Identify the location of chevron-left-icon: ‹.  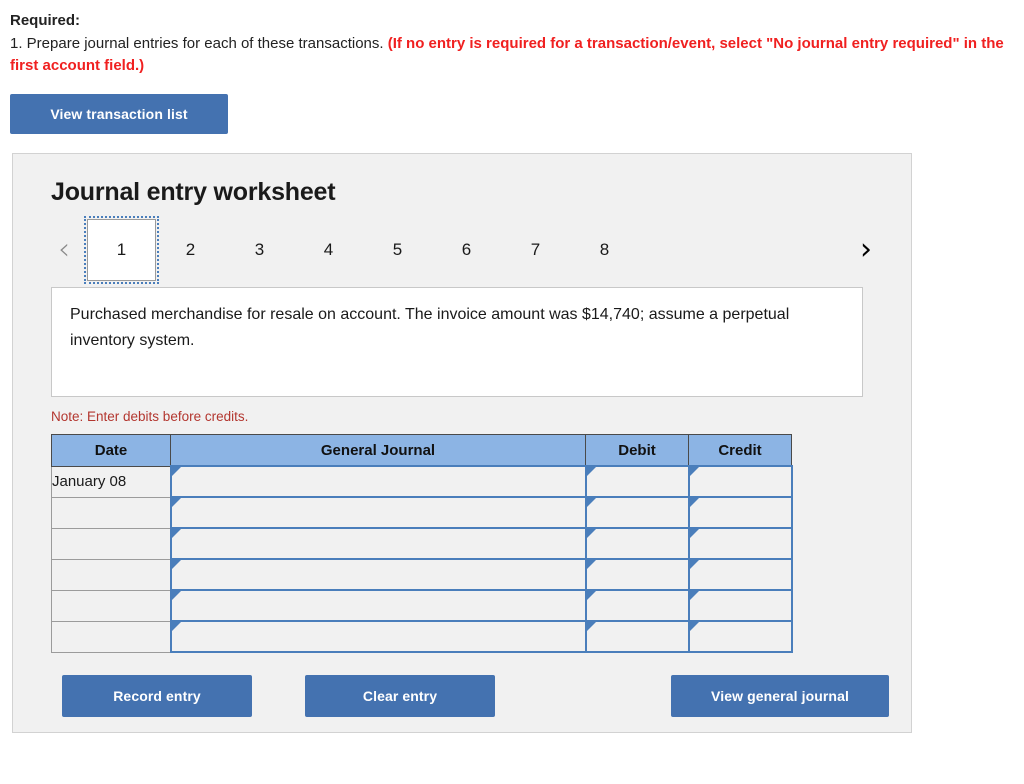
(64, 250).